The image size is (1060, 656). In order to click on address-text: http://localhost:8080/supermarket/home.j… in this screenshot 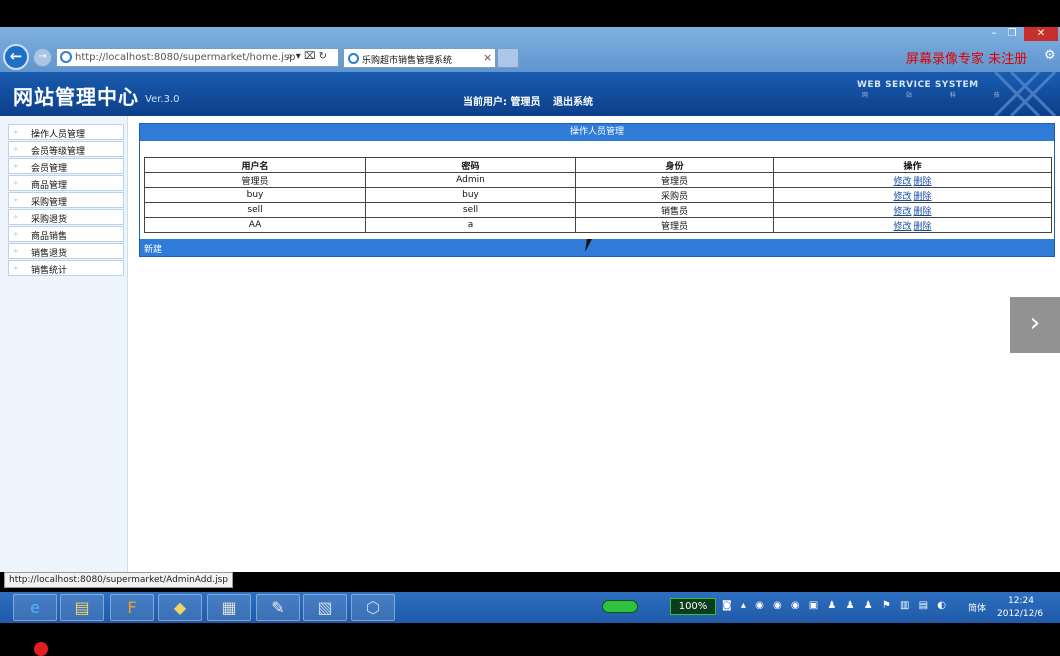, I will do `click(185, 57)`.